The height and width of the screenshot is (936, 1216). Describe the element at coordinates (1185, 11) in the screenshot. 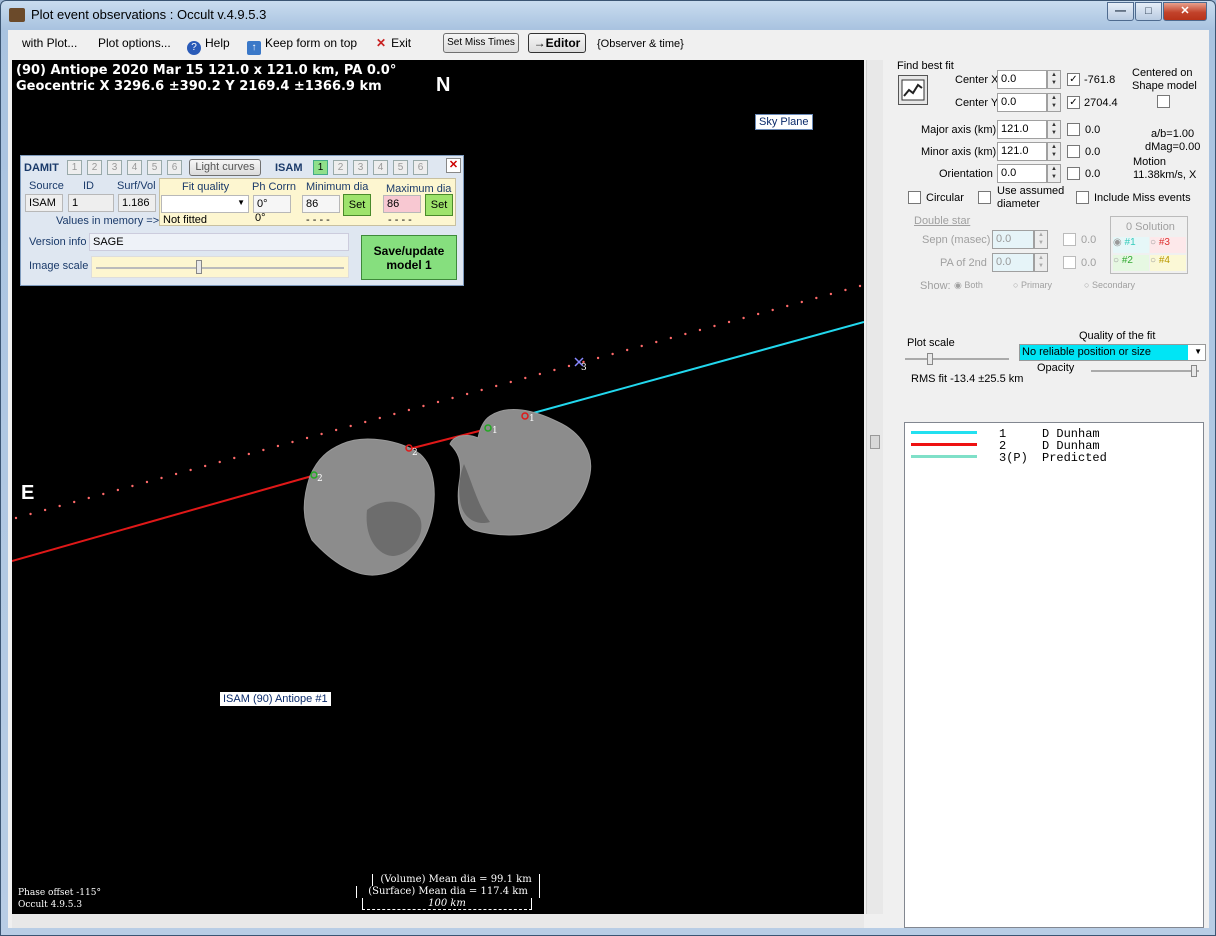

I see `close-window-button: ✕` at that location.